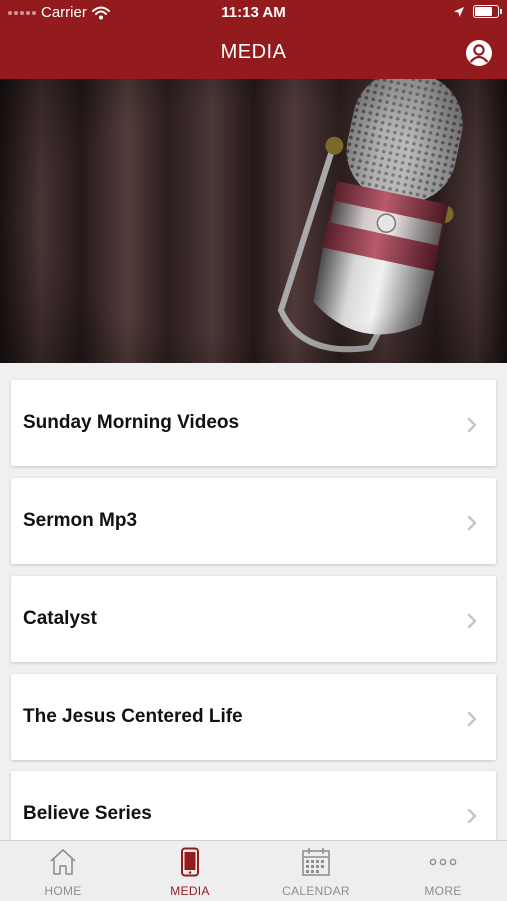 This screenshot has width=507, height=901. Describe the element at coordinates (443, 871) in the screenshot. I see `tab-more: MORE` at that location.